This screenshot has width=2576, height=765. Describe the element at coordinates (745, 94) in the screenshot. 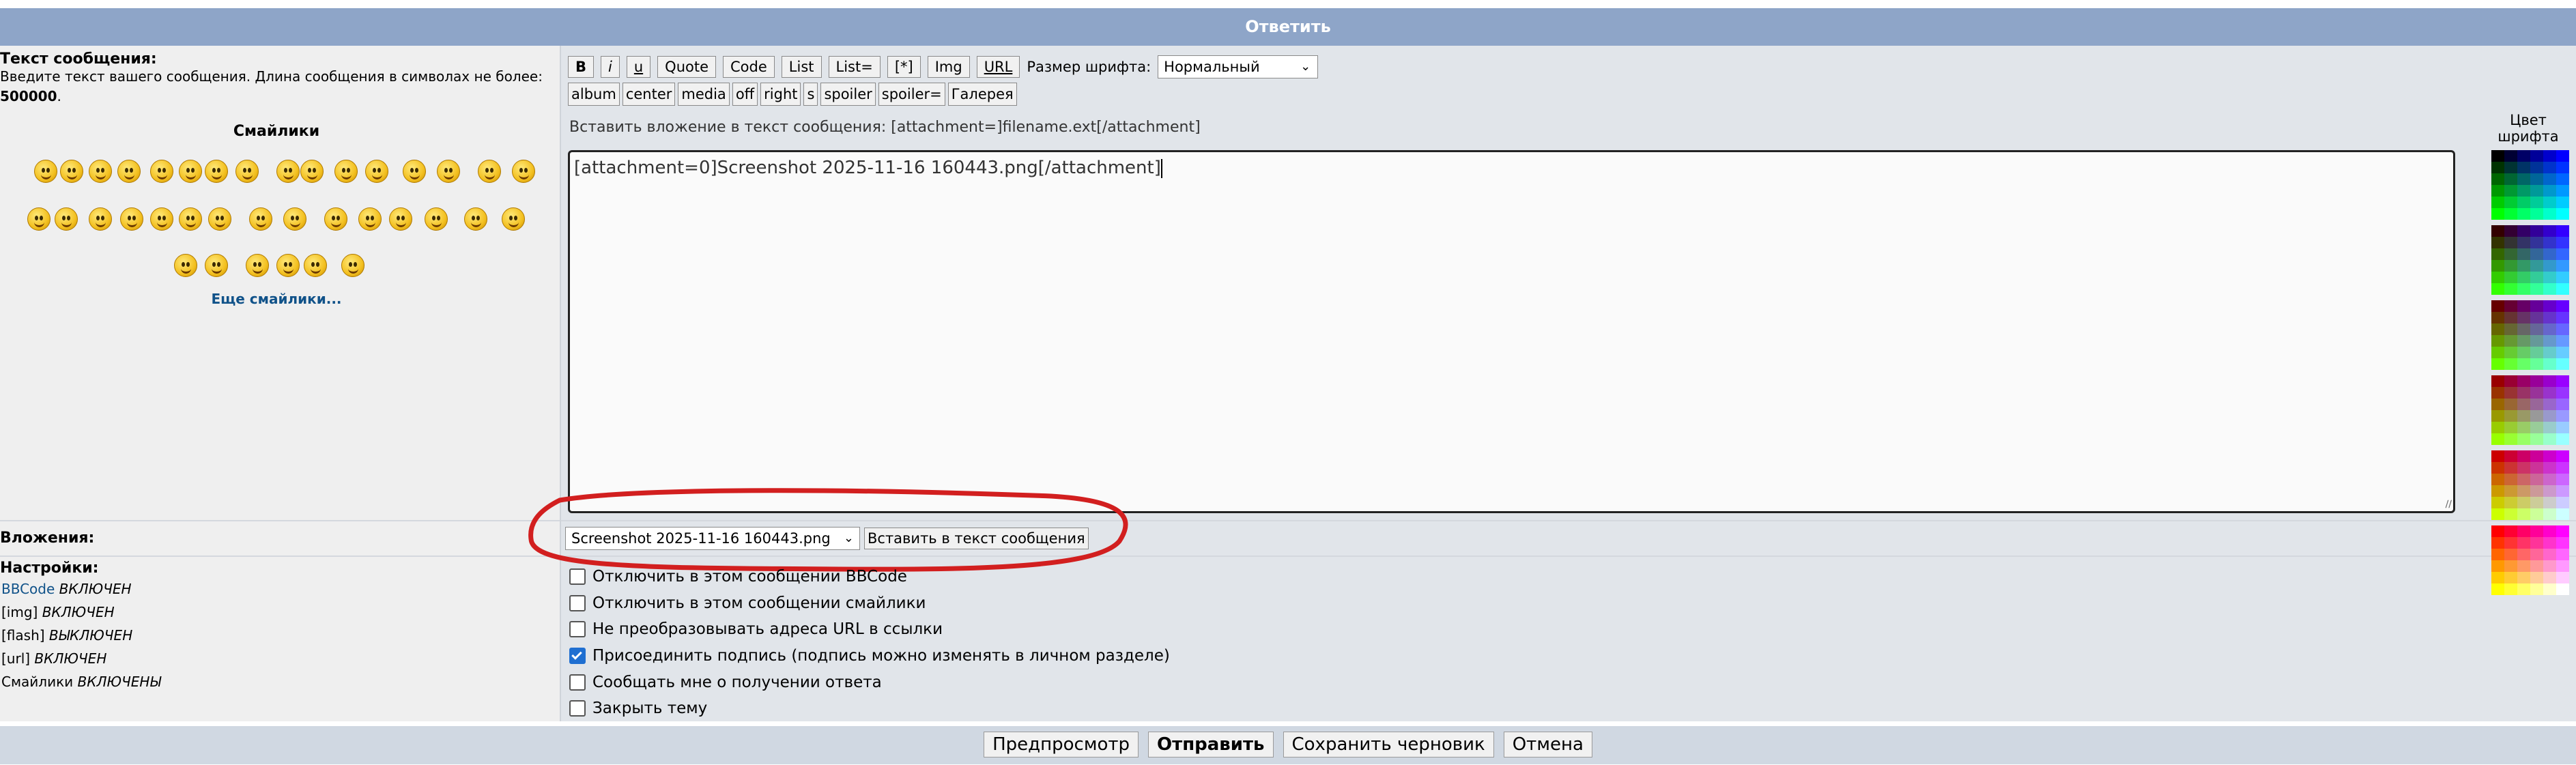

I see `off-button: off` at that location.